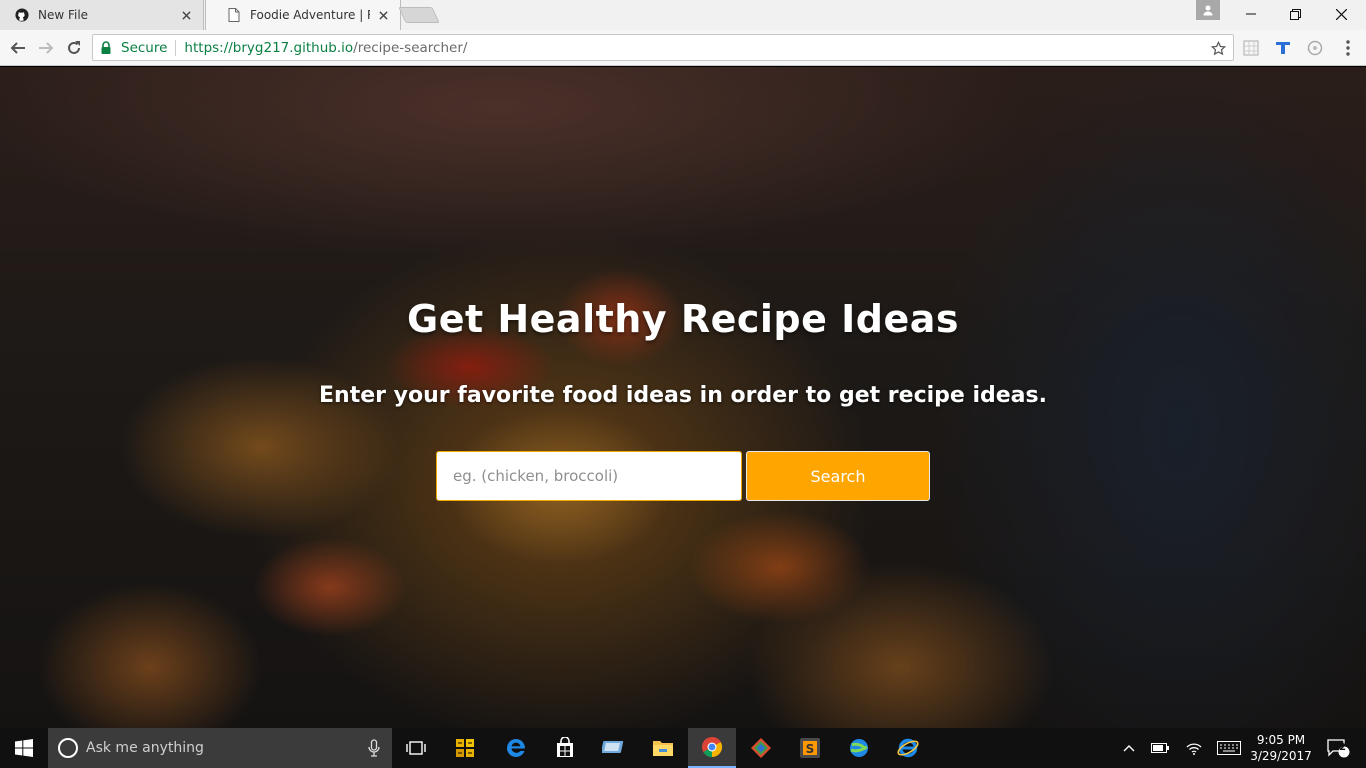 The height and width of the screenshot is (768, 1366). I want to click on svg-text: S, so click(810, 749).